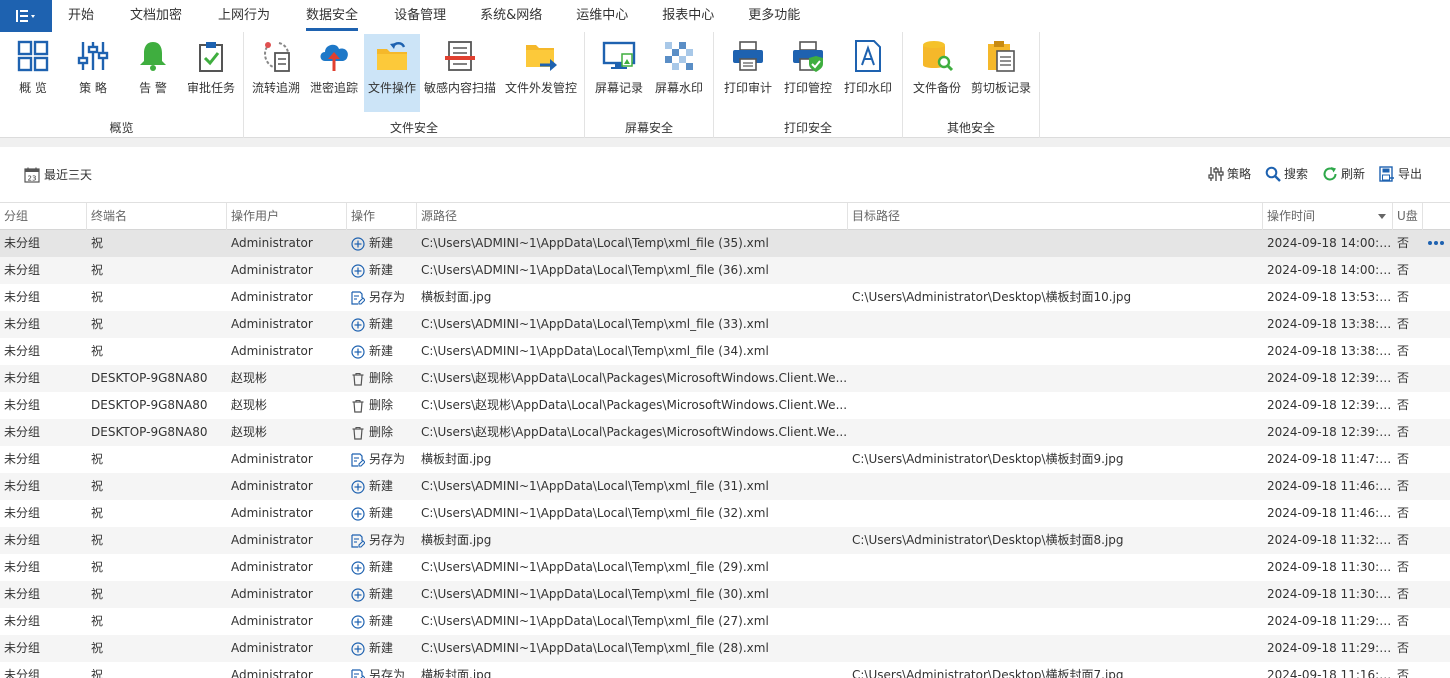 This screenshot has height=678, width=1450. Describe the element at coordinates (937, 73) in the screenshot. I see `file-backup-button: 文件备份` at that location.